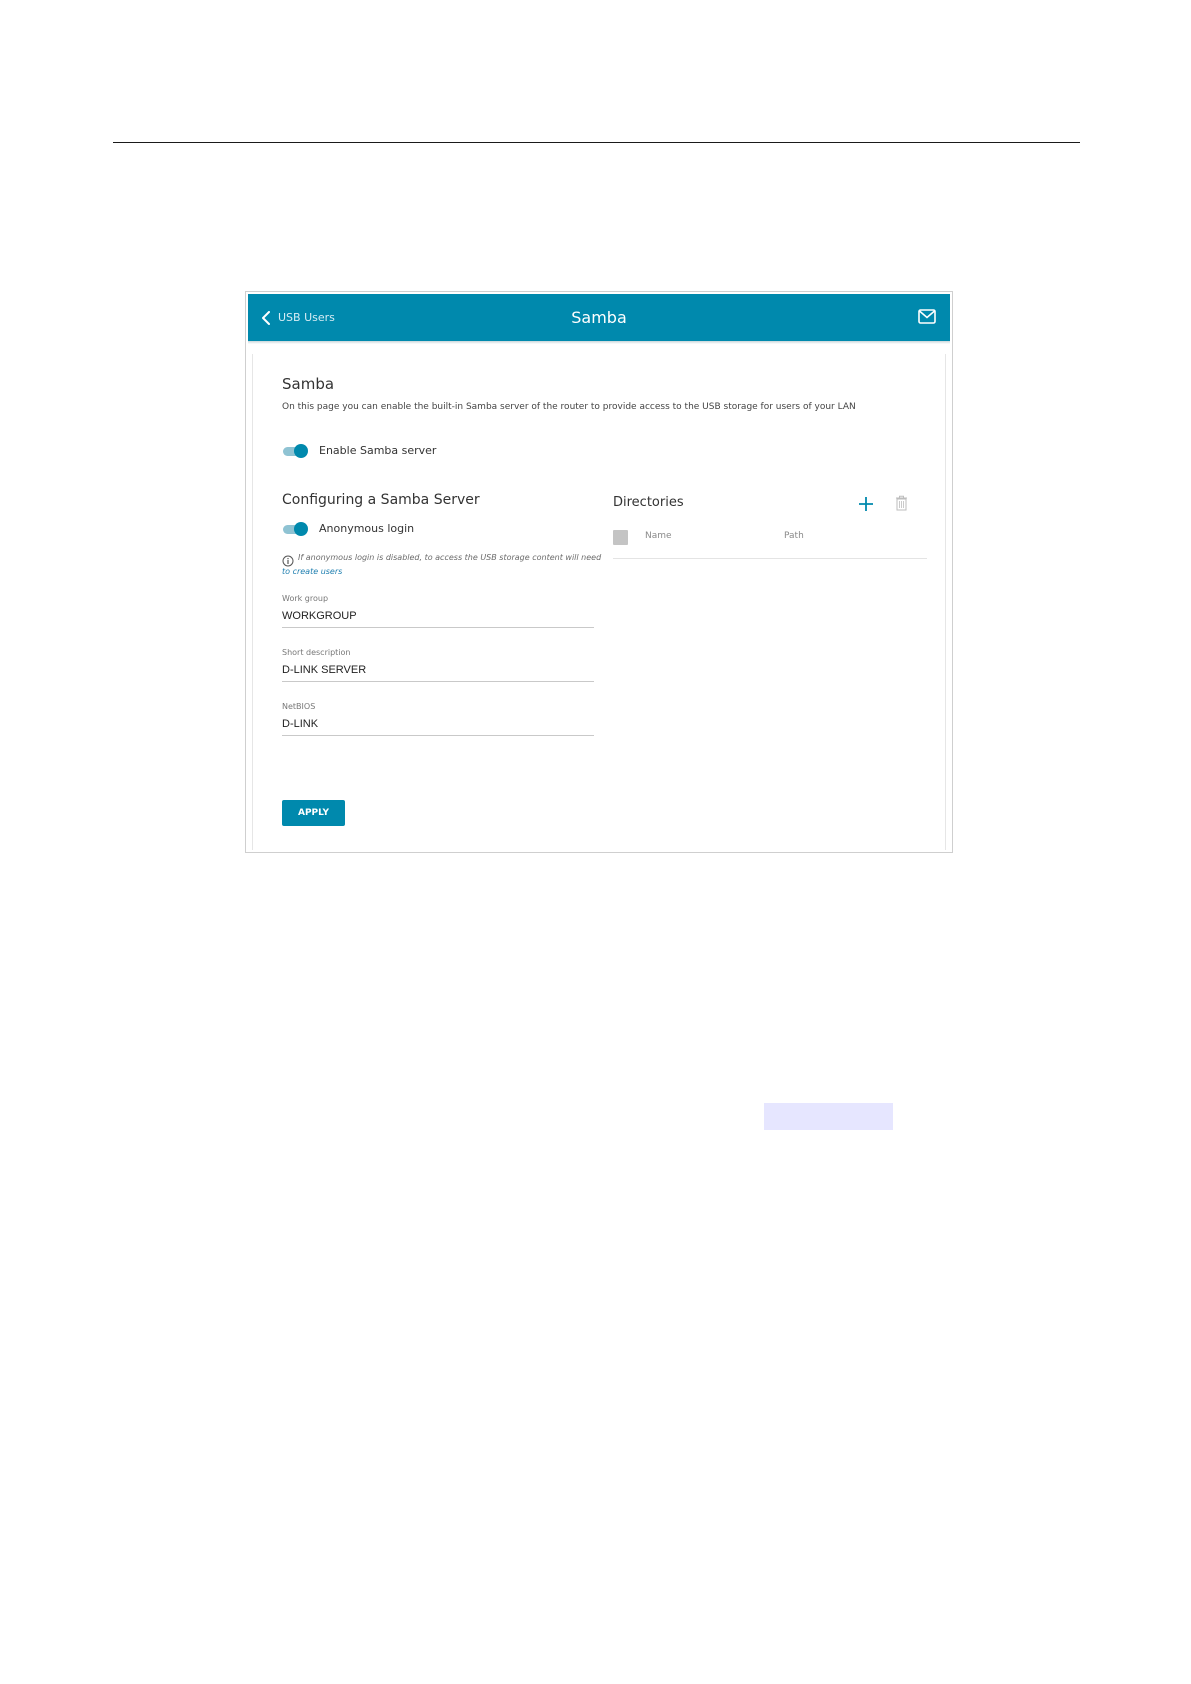 The image size is (1191, 1684). I want to click on header-shadow, so click(599, 342).